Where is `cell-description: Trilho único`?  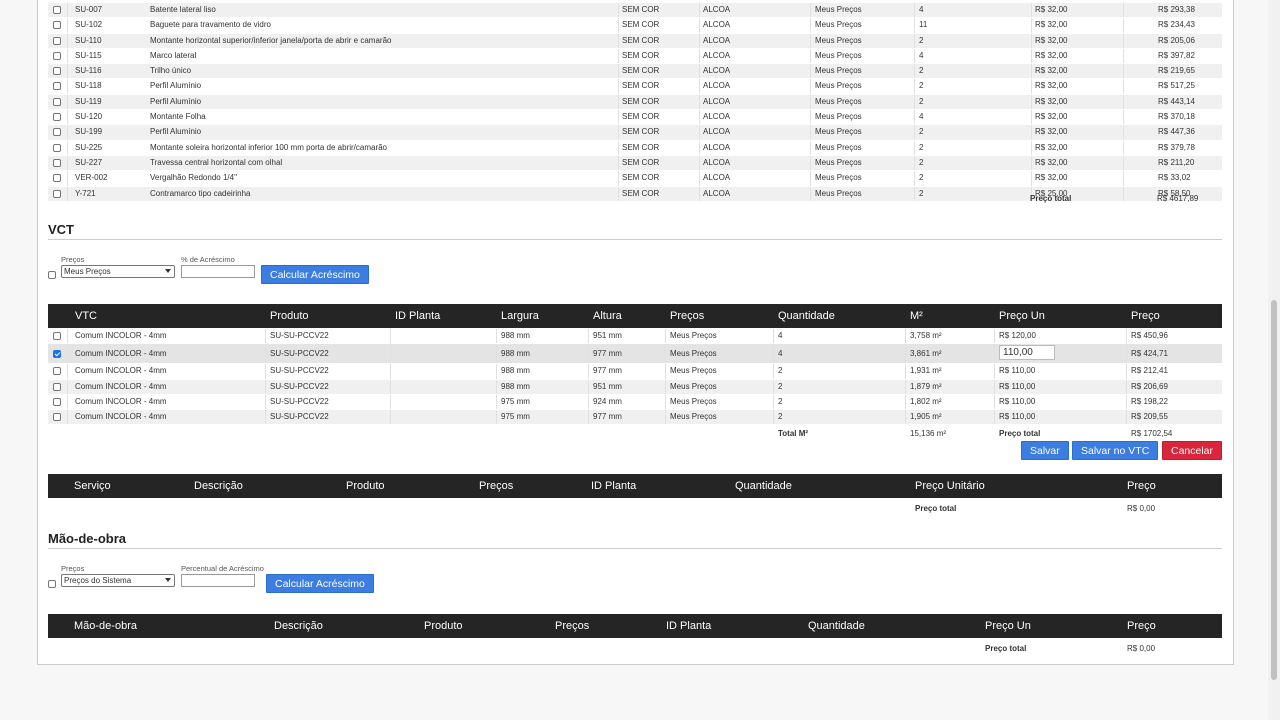 cell-description: Trilho único is located at coordinates (171, 71).